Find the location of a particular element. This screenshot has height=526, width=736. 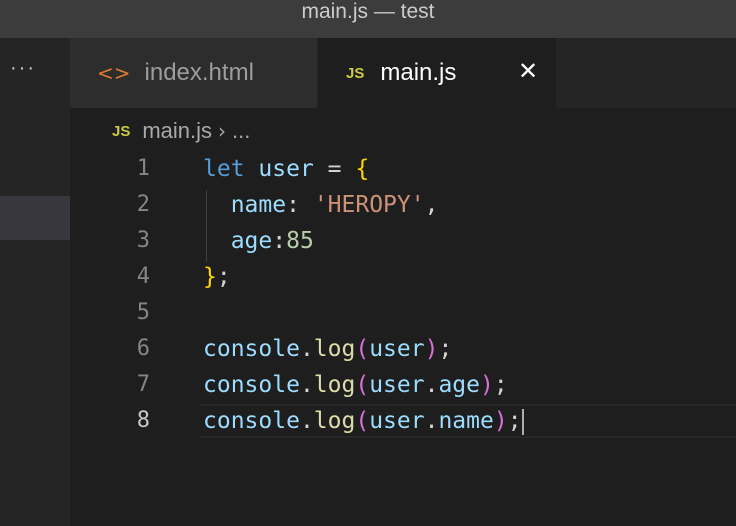

tab-bar: <> index.html JS main.js ✕ is located at coordinates (403, 73).